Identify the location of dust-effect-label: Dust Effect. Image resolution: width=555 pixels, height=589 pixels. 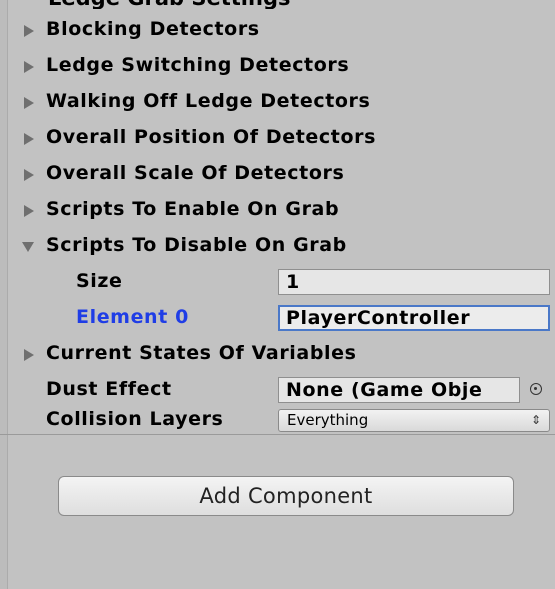
(109, 389).